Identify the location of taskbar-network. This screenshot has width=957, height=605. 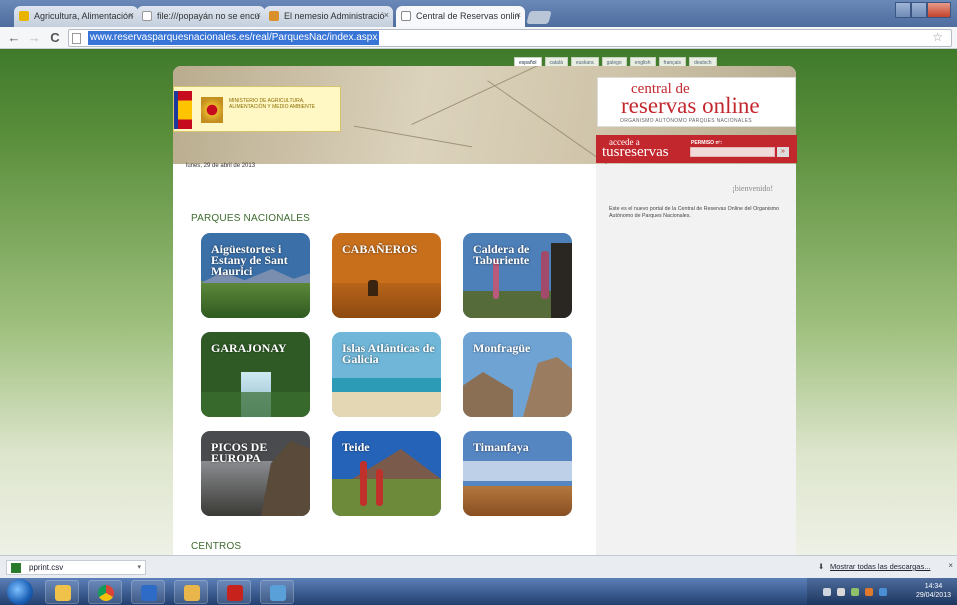
(277, 592).